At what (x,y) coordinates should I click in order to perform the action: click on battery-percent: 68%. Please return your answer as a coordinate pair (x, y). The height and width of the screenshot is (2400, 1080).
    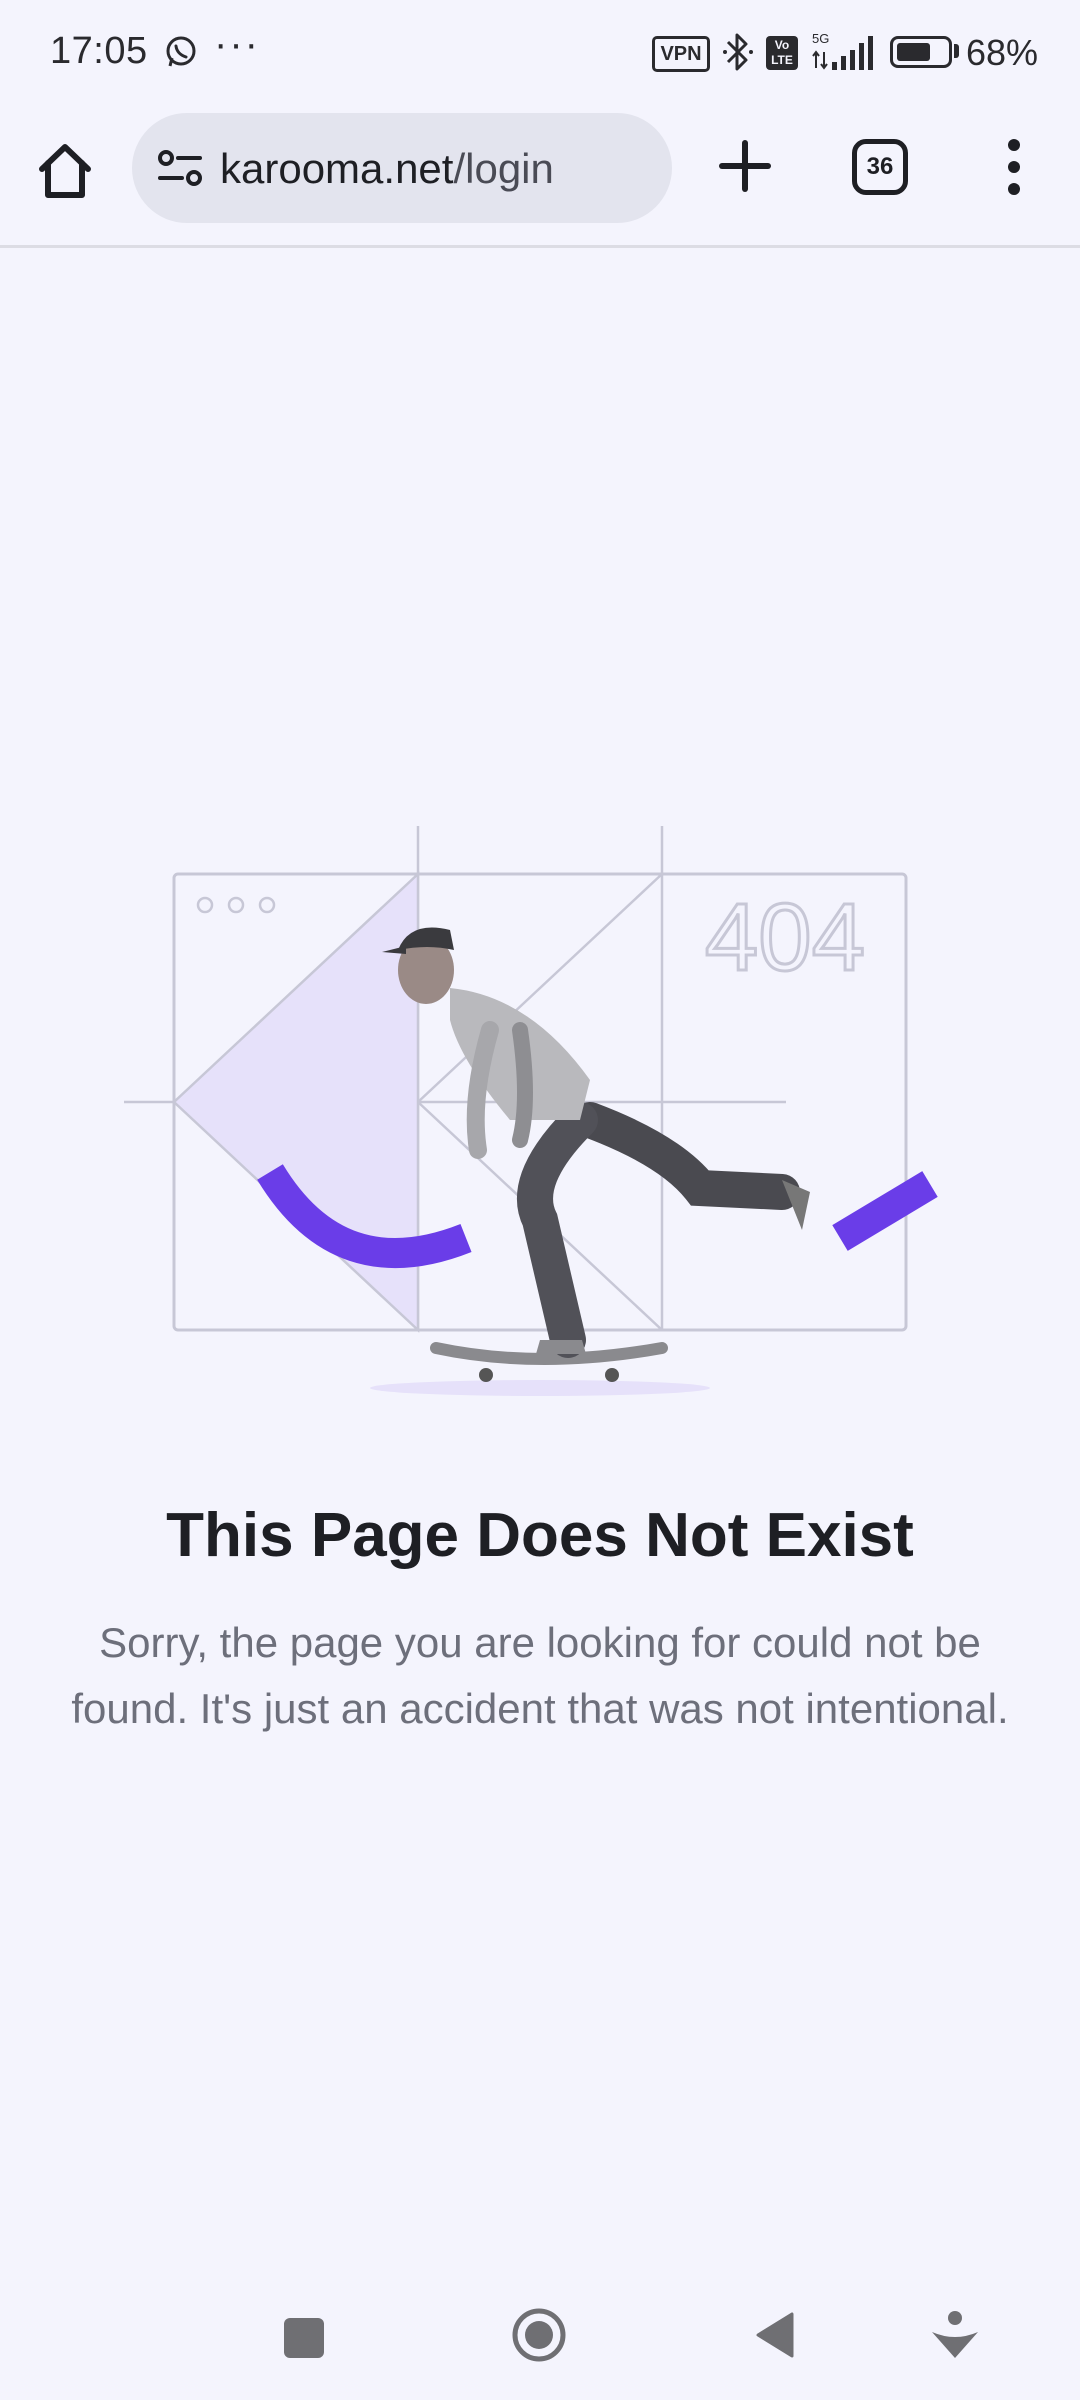
    Looking at the image, I should click on (1002, 52).